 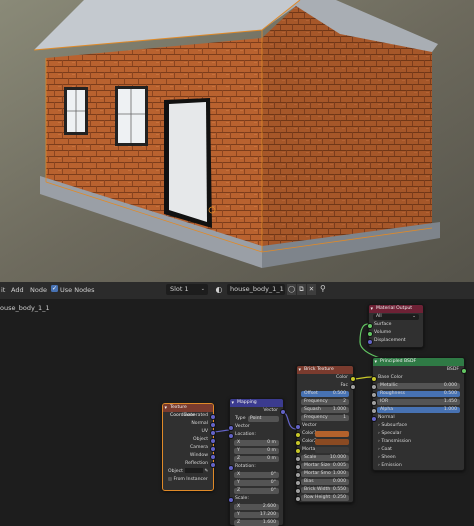 I want to click on color1-swatch, so click(x=332, y=434).